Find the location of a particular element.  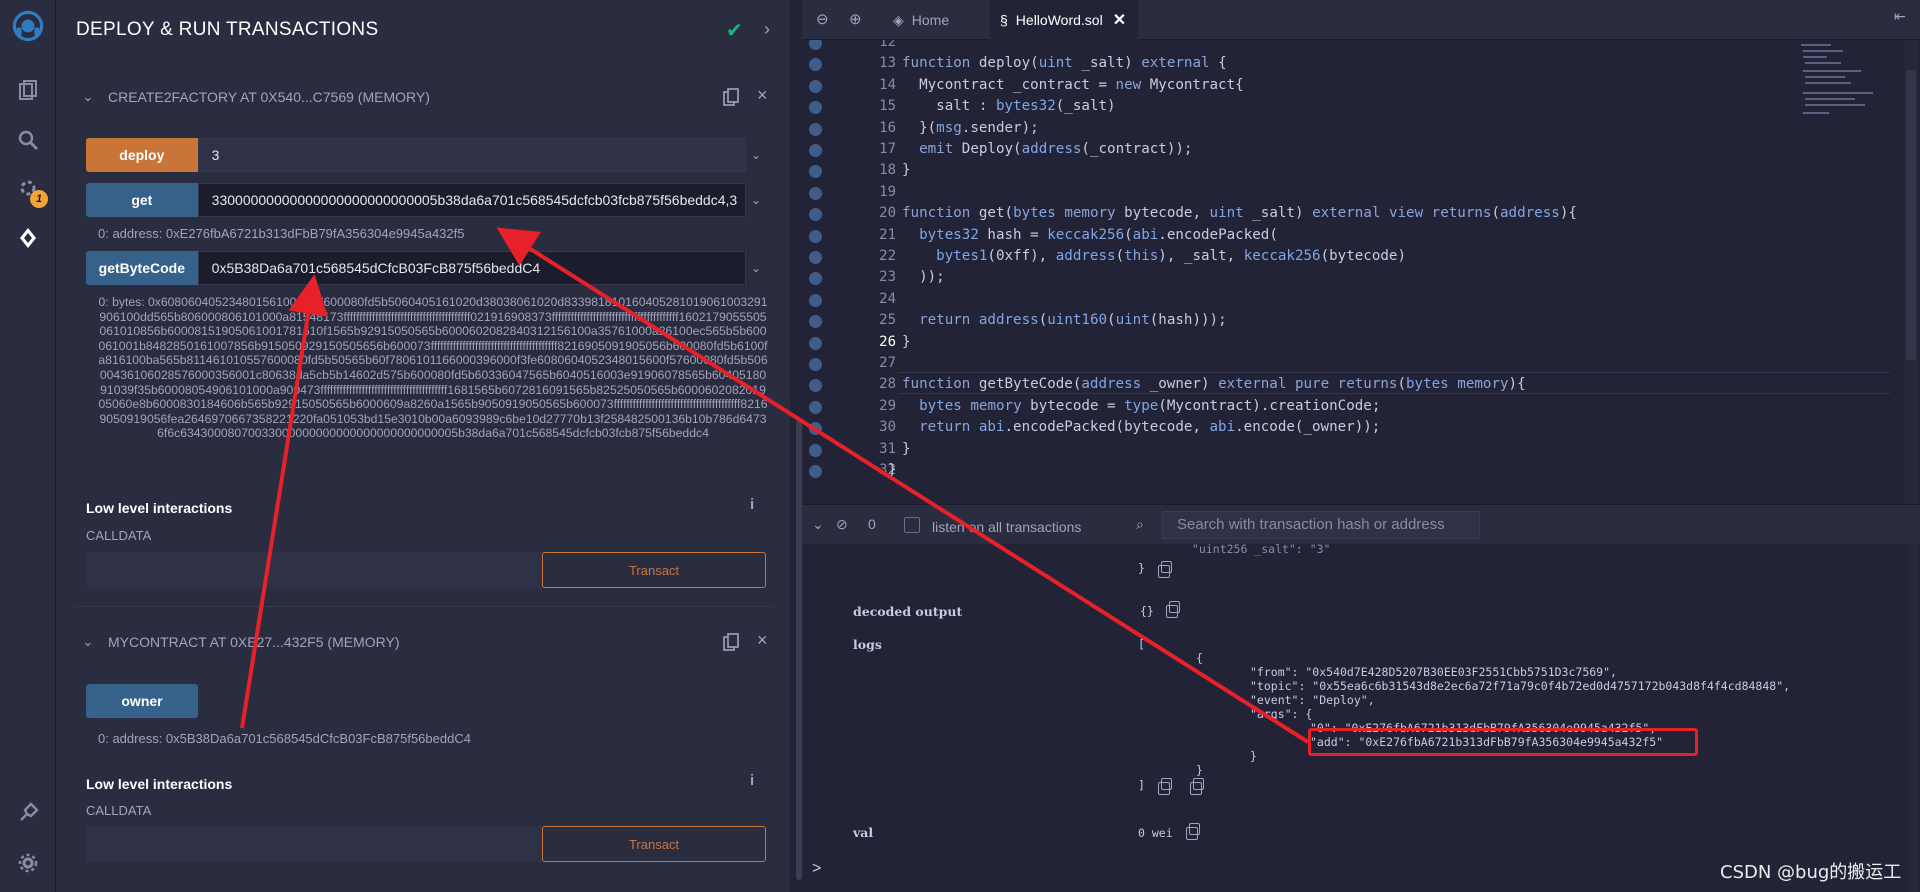

chevron-right-icon: › is located at coordinates (767, 29).